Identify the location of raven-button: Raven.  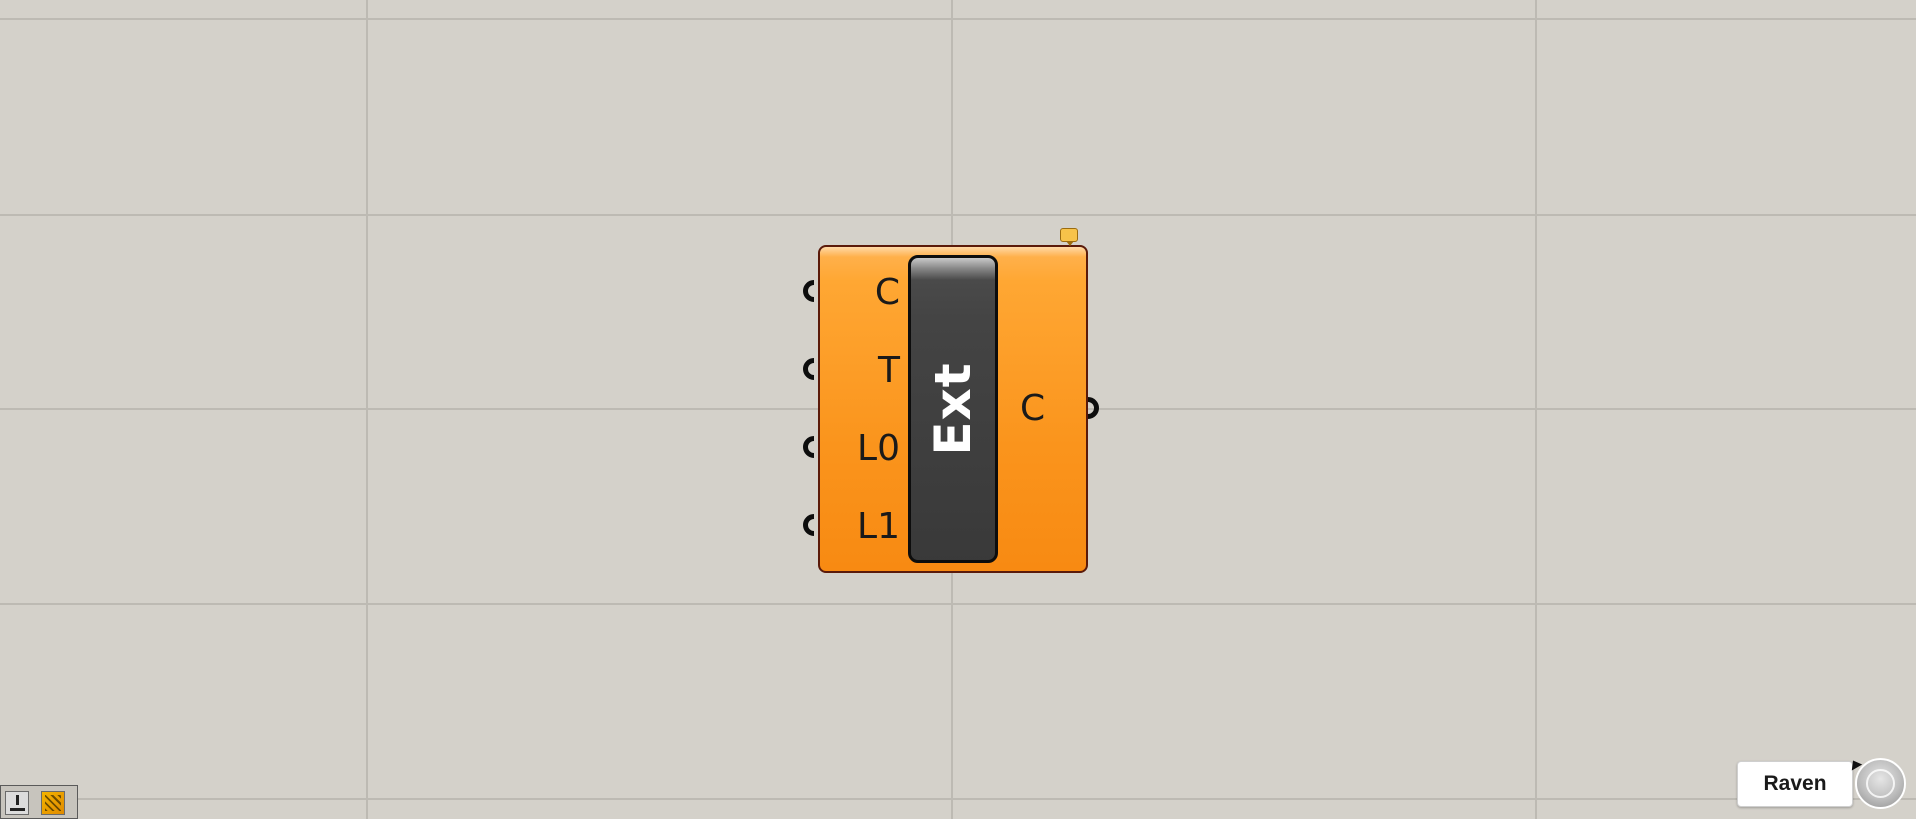
(1795, 784).